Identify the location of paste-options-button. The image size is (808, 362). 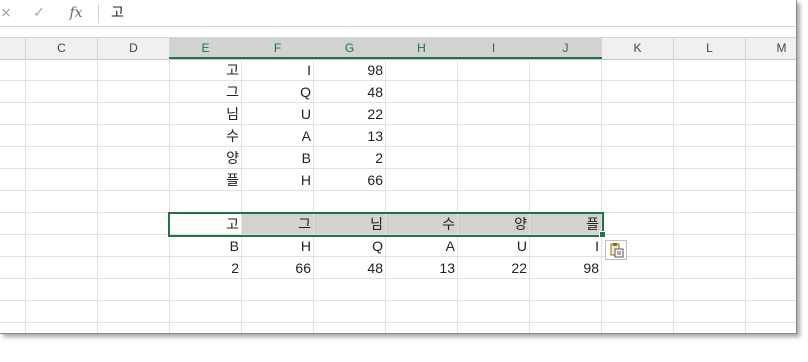
(616, 250).